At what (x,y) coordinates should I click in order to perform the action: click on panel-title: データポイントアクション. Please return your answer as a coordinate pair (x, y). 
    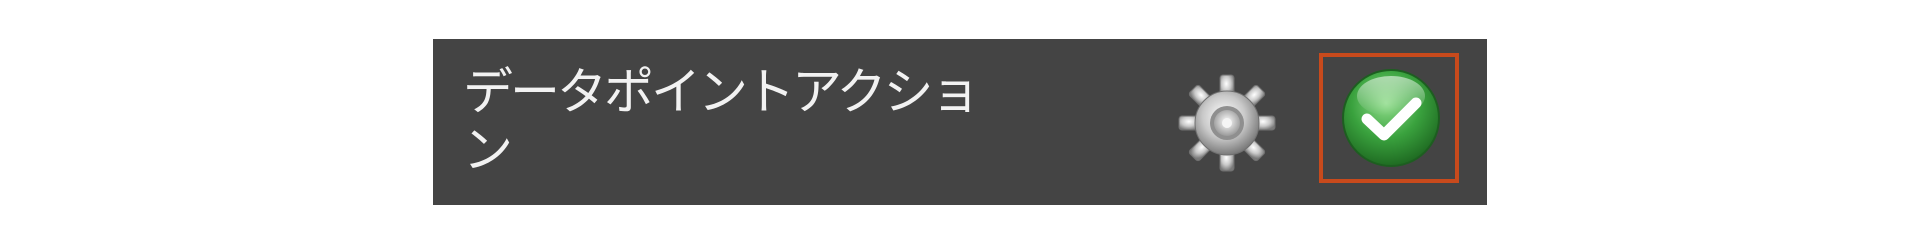
    Looking at the image, I should click on (722, 121).